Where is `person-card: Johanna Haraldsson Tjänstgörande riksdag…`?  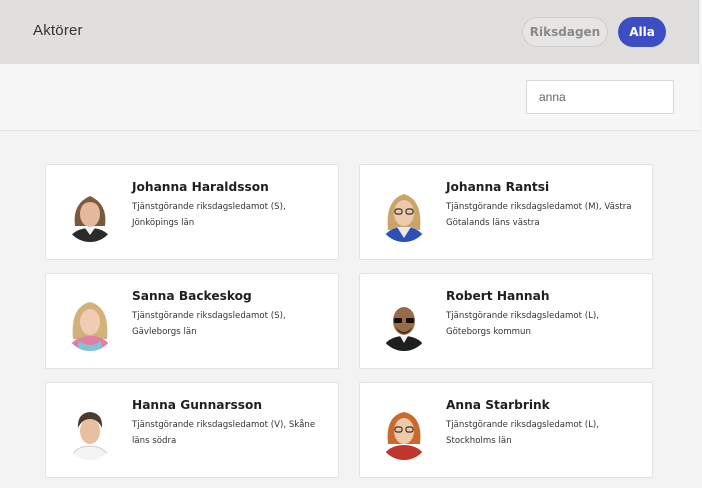 person-card: Johanna Haraldsson Tjänstgörande riksdag… is located at coordinates (192, 212).